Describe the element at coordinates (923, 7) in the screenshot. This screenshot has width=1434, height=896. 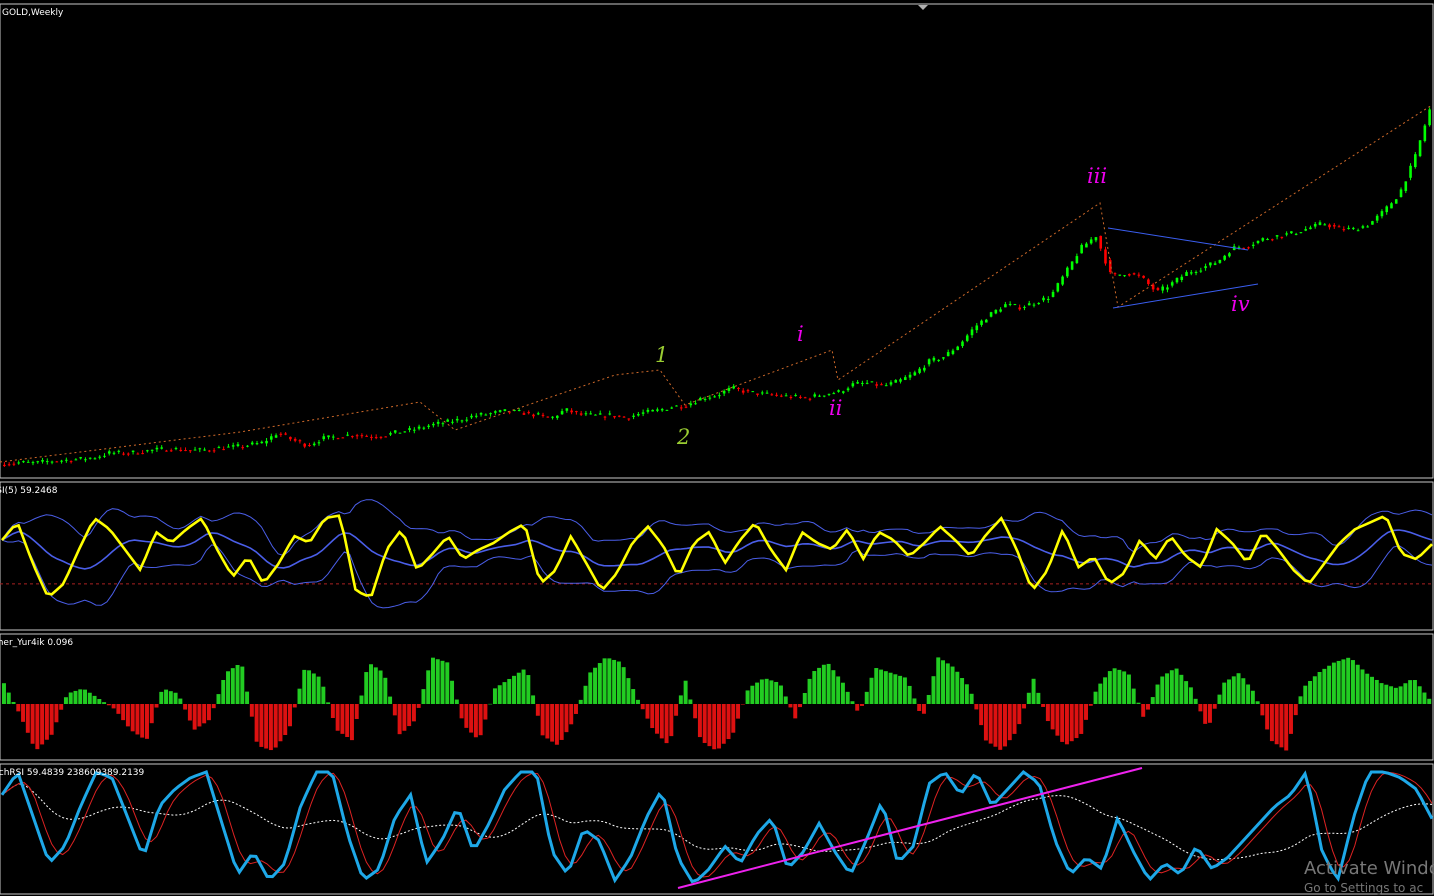
I see `shift-marker-icon` at that location.